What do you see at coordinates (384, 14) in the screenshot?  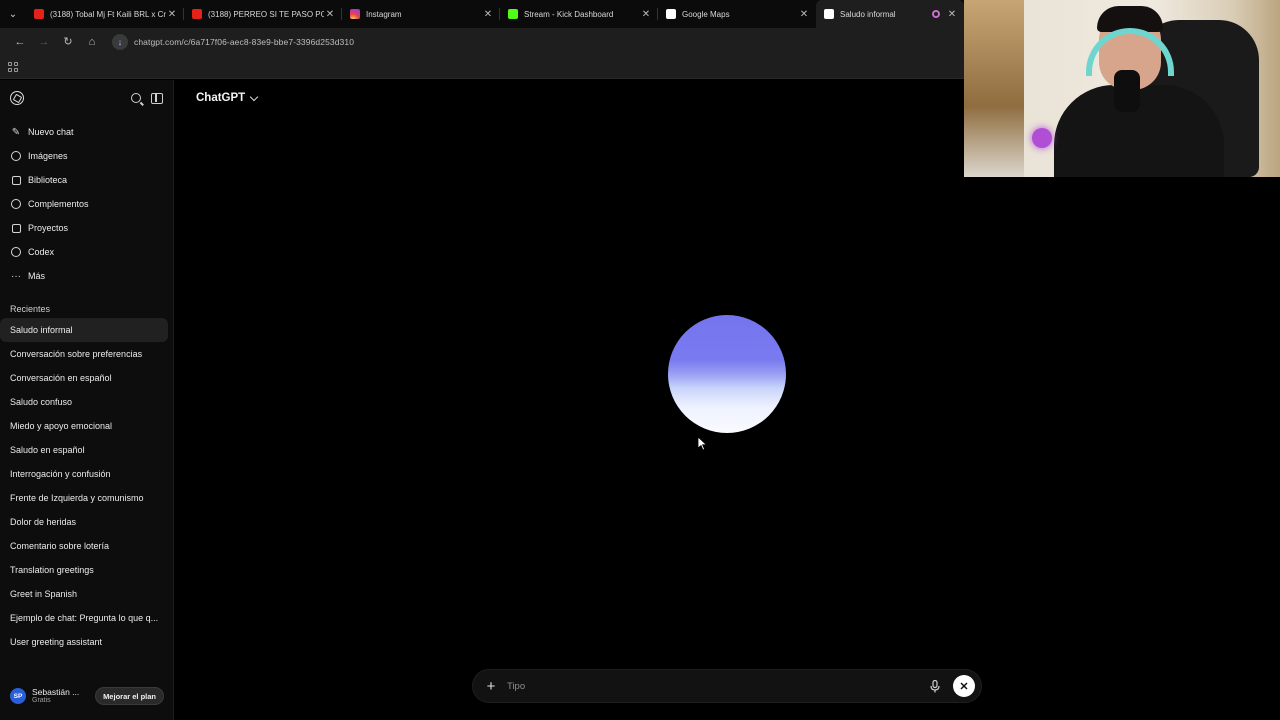 I see `tab-title: Instagram` at bounding box center [384, 14].